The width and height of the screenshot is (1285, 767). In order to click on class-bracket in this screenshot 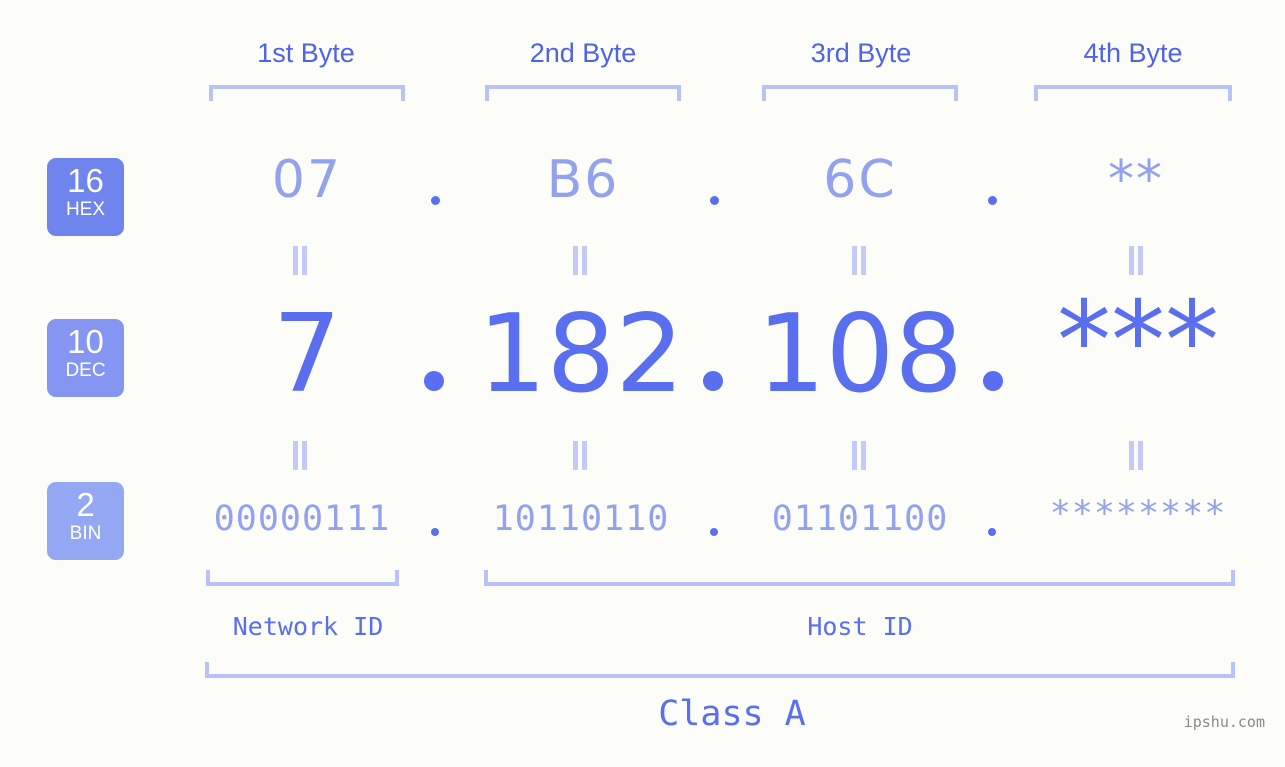, I will do `click(720, 670)`.